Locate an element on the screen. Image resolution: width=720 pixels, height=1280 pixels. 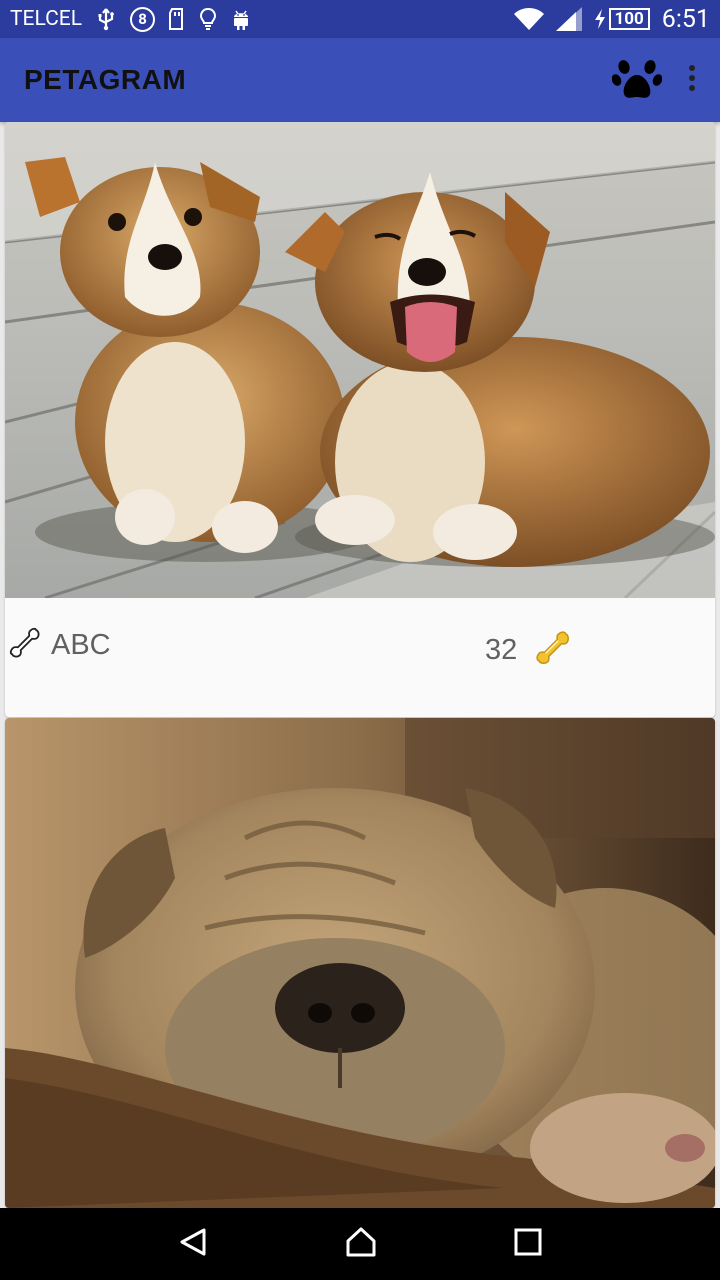
home-icon is located at coordinates (361, 1244).